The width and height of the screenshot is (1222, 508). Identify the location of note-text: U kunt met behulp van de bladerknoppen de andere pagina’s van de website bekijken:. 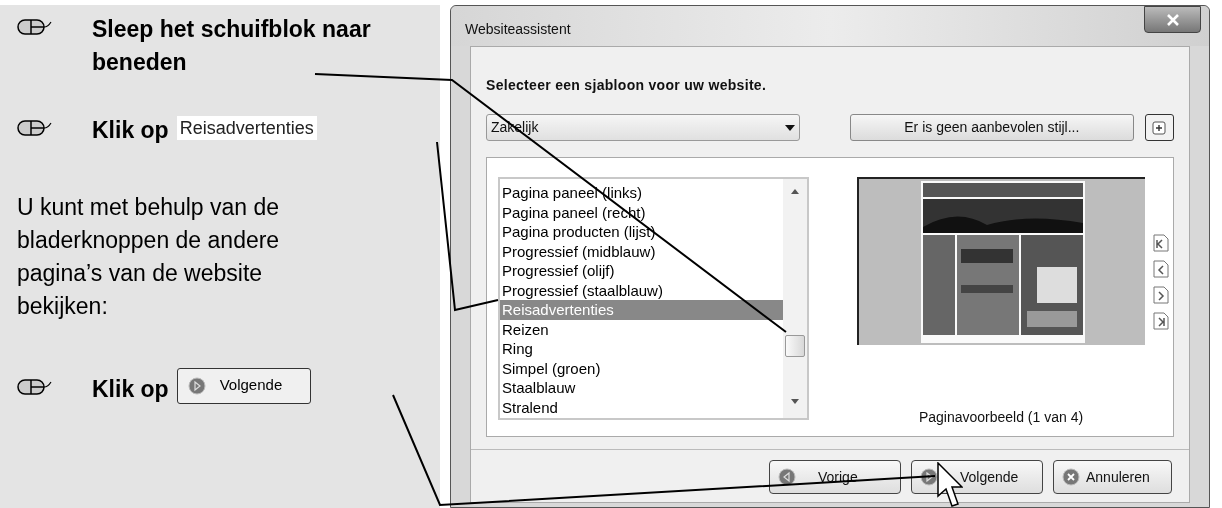
(149, 257).